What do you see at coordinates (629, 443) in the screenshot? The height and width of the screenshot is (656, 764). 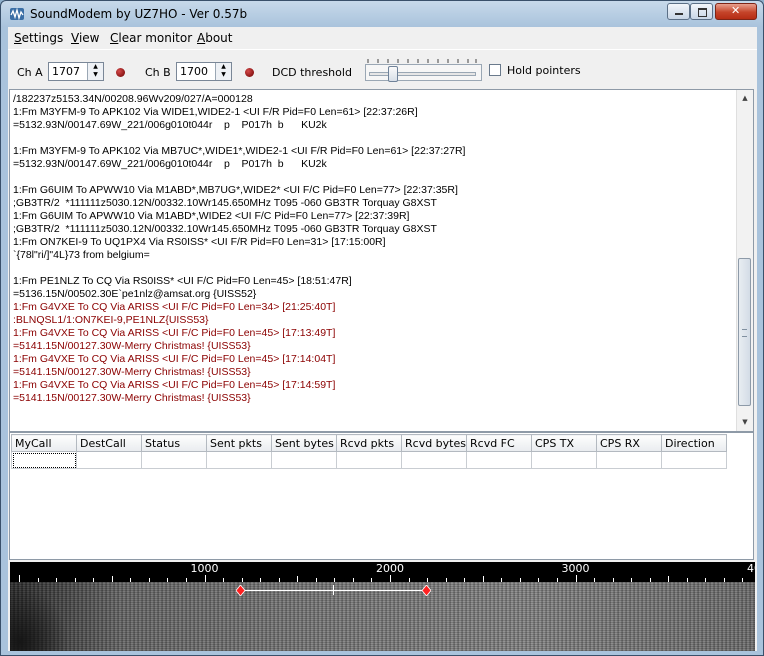 I see `column-header-cps-rx: CPS RX` at bounding box center [629, 443].